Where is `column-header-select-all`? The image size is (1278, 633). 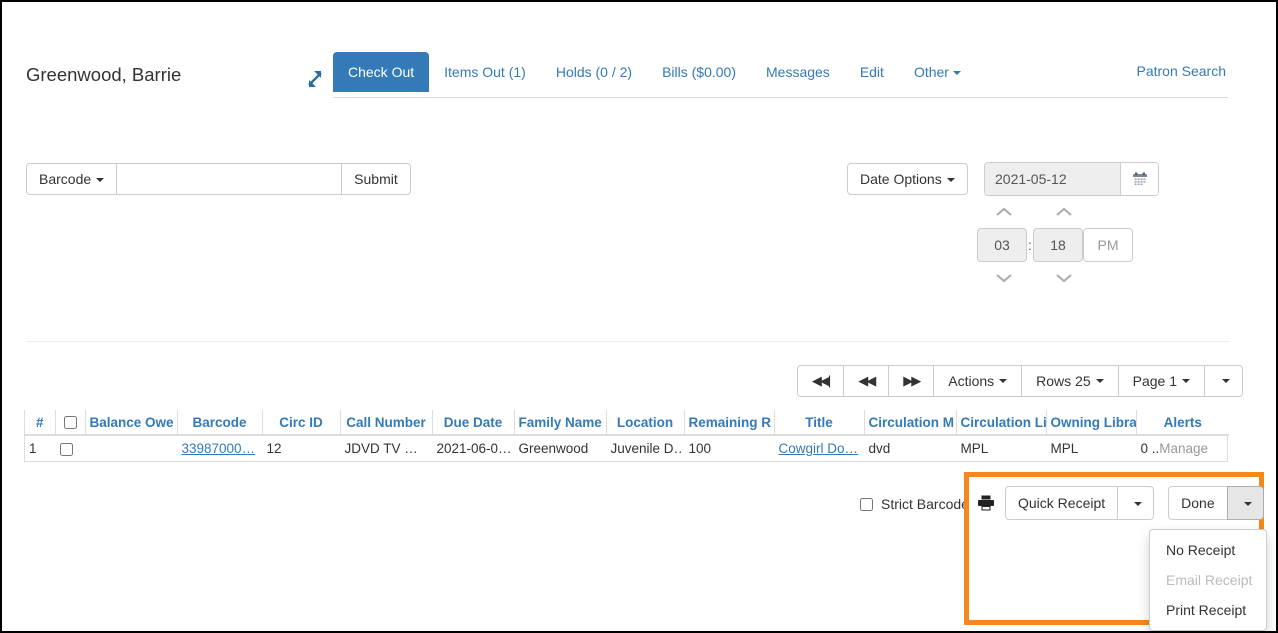
column-header-select-all is located at coordinates (70, 423).